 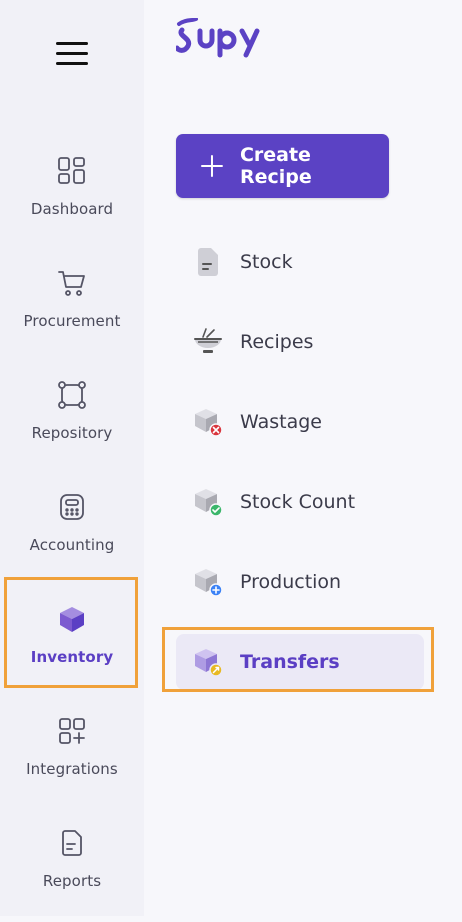 What do you see at coordinates (71, 283) in the screenshot?
I see `cart-icon` at bounding box center [71, 283].